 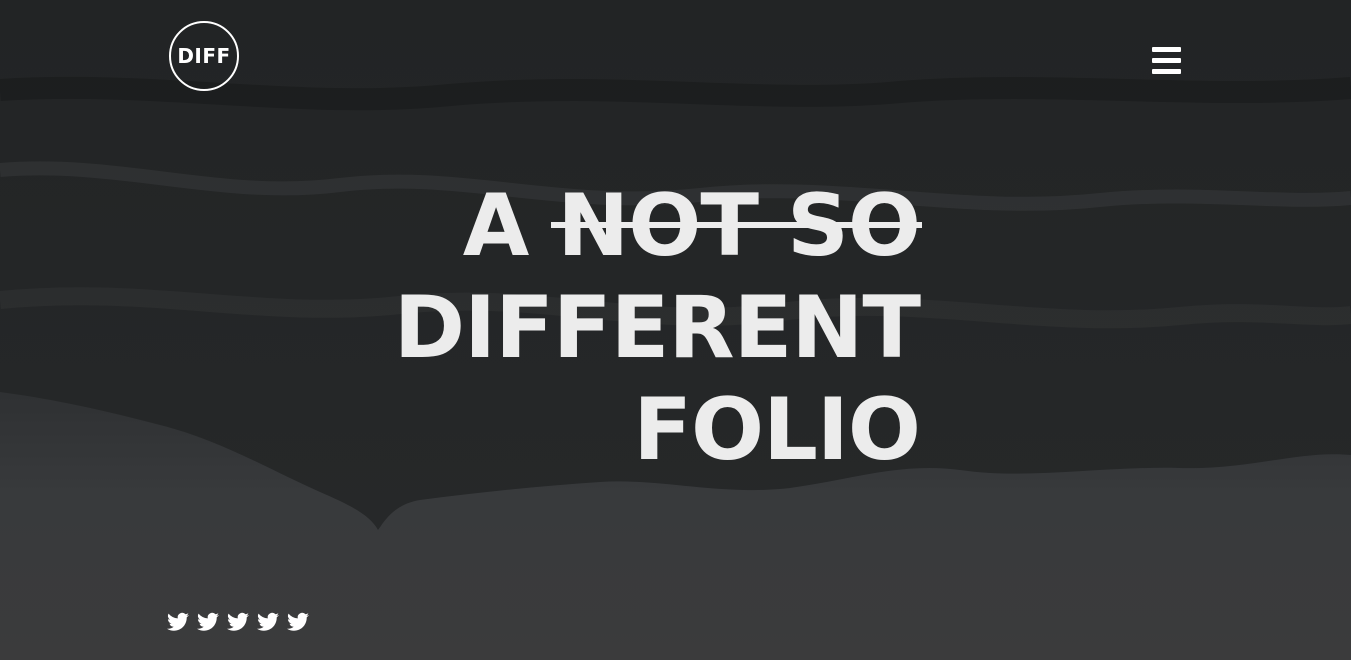 What do you see at coordinates (777, 430) in the screenshot?
I see `headline-line-3: FOLIO` at bounding box center [777, 430].